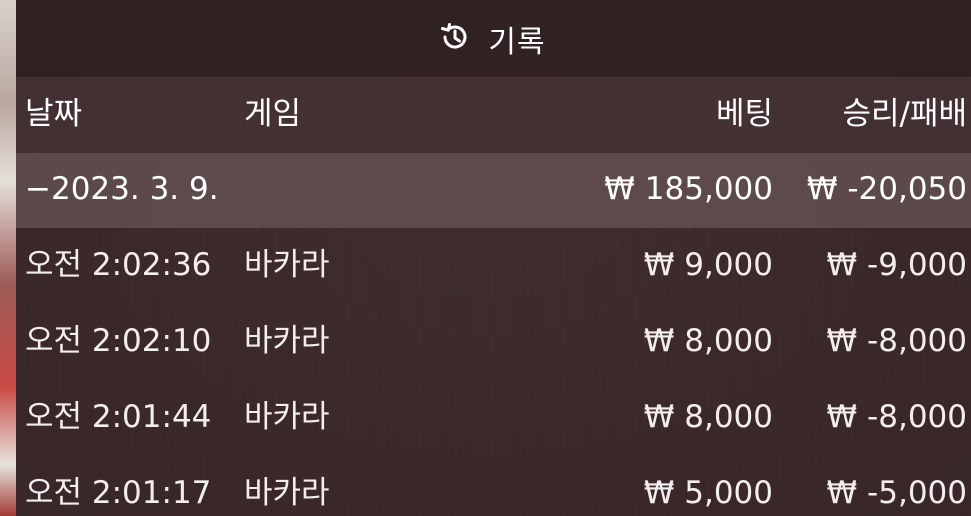 This screenshot has height=516, width=971. What do you see at coordinates (118, 341) in the screenshot?
I see `row-time: 오전 2:02:10` at bounding box center [118, 341].